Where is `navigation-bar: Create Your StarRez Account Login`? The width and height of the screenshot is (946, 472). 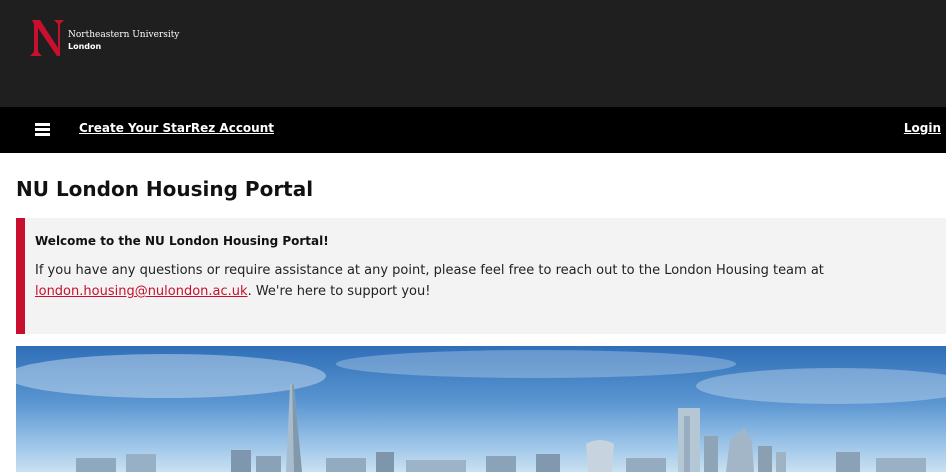
navigation-bar: Create Your StarRez Account Login is located at coordinates (473, 130).